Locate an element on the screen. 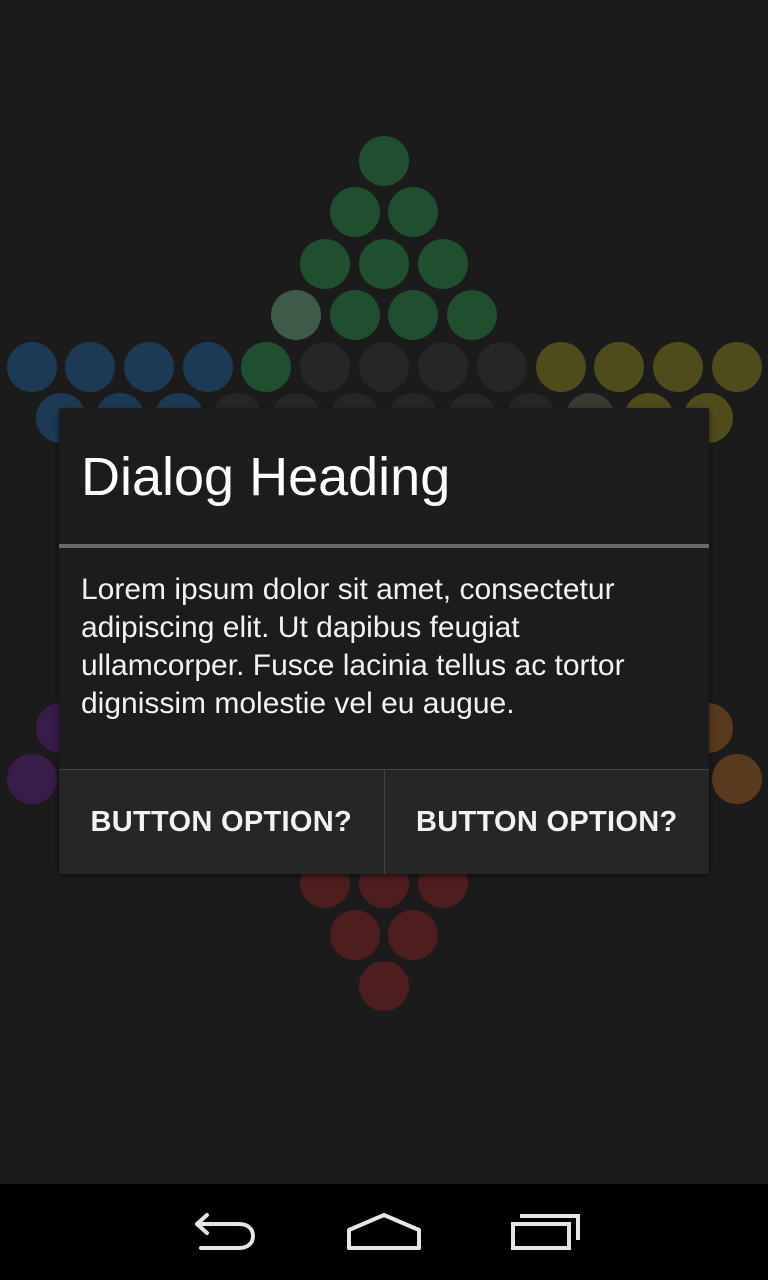  back-arrow-icon is located at coordinates (225, 1231).